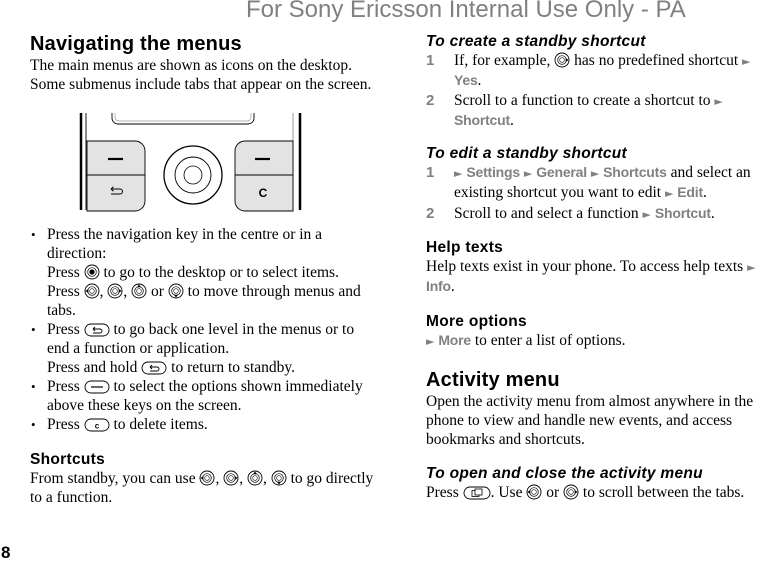 Image resolution: width=766 pixels, height=563 pixels. I want to click on menu-item-shortcuts: Shortcuts, so click(635, 172).